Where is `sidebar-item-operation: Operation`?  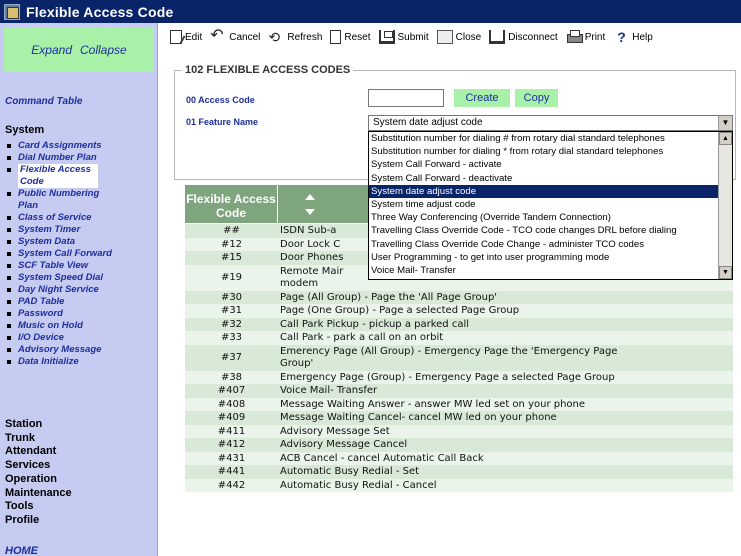
sidebar-item-operation: Operation is located at coordinates (80, 480).